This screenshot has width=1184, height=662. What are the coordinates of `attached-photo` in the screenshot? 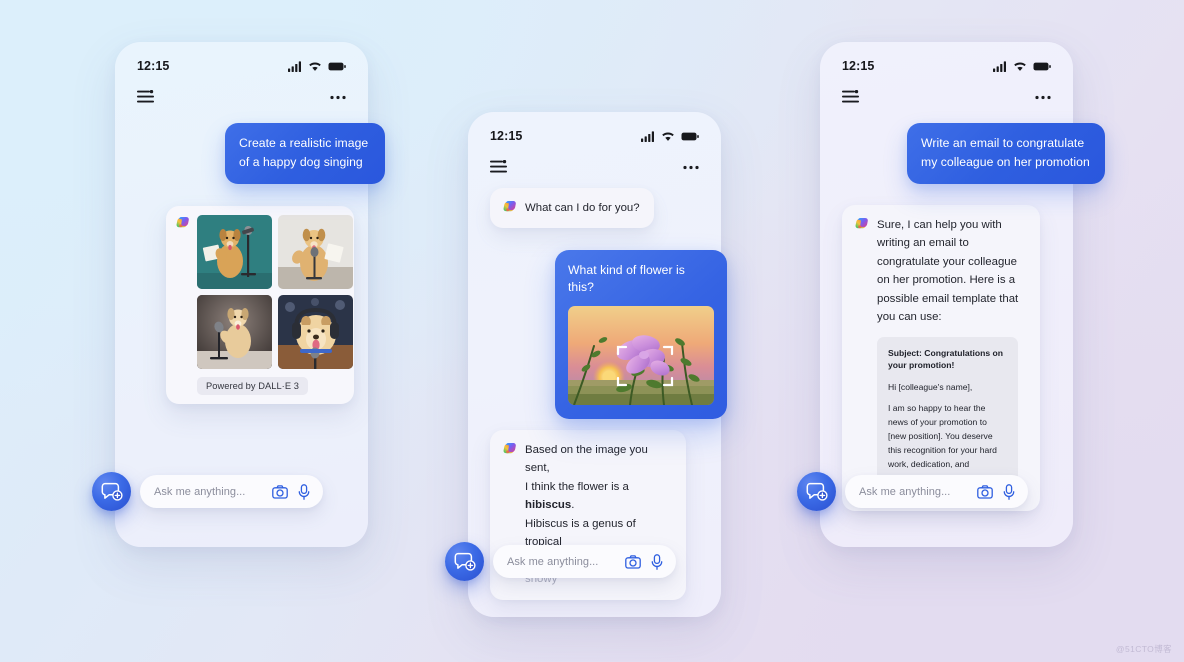 It's located at (641, 356).